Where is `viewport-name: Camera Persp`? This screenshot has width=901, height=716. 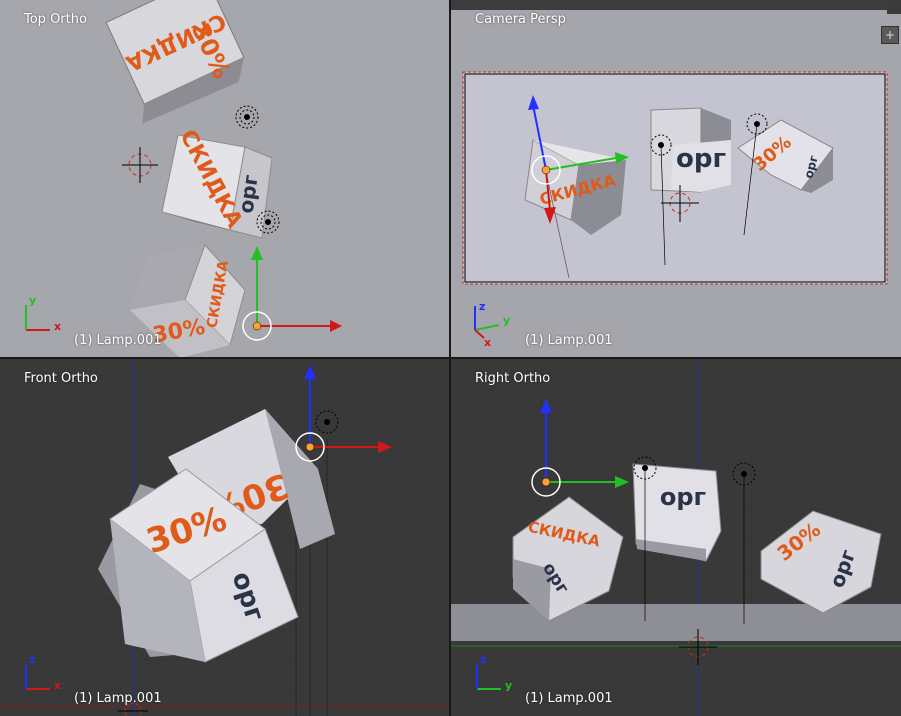
viewport-name: Camera Persp is located at coordinates (520, 19).